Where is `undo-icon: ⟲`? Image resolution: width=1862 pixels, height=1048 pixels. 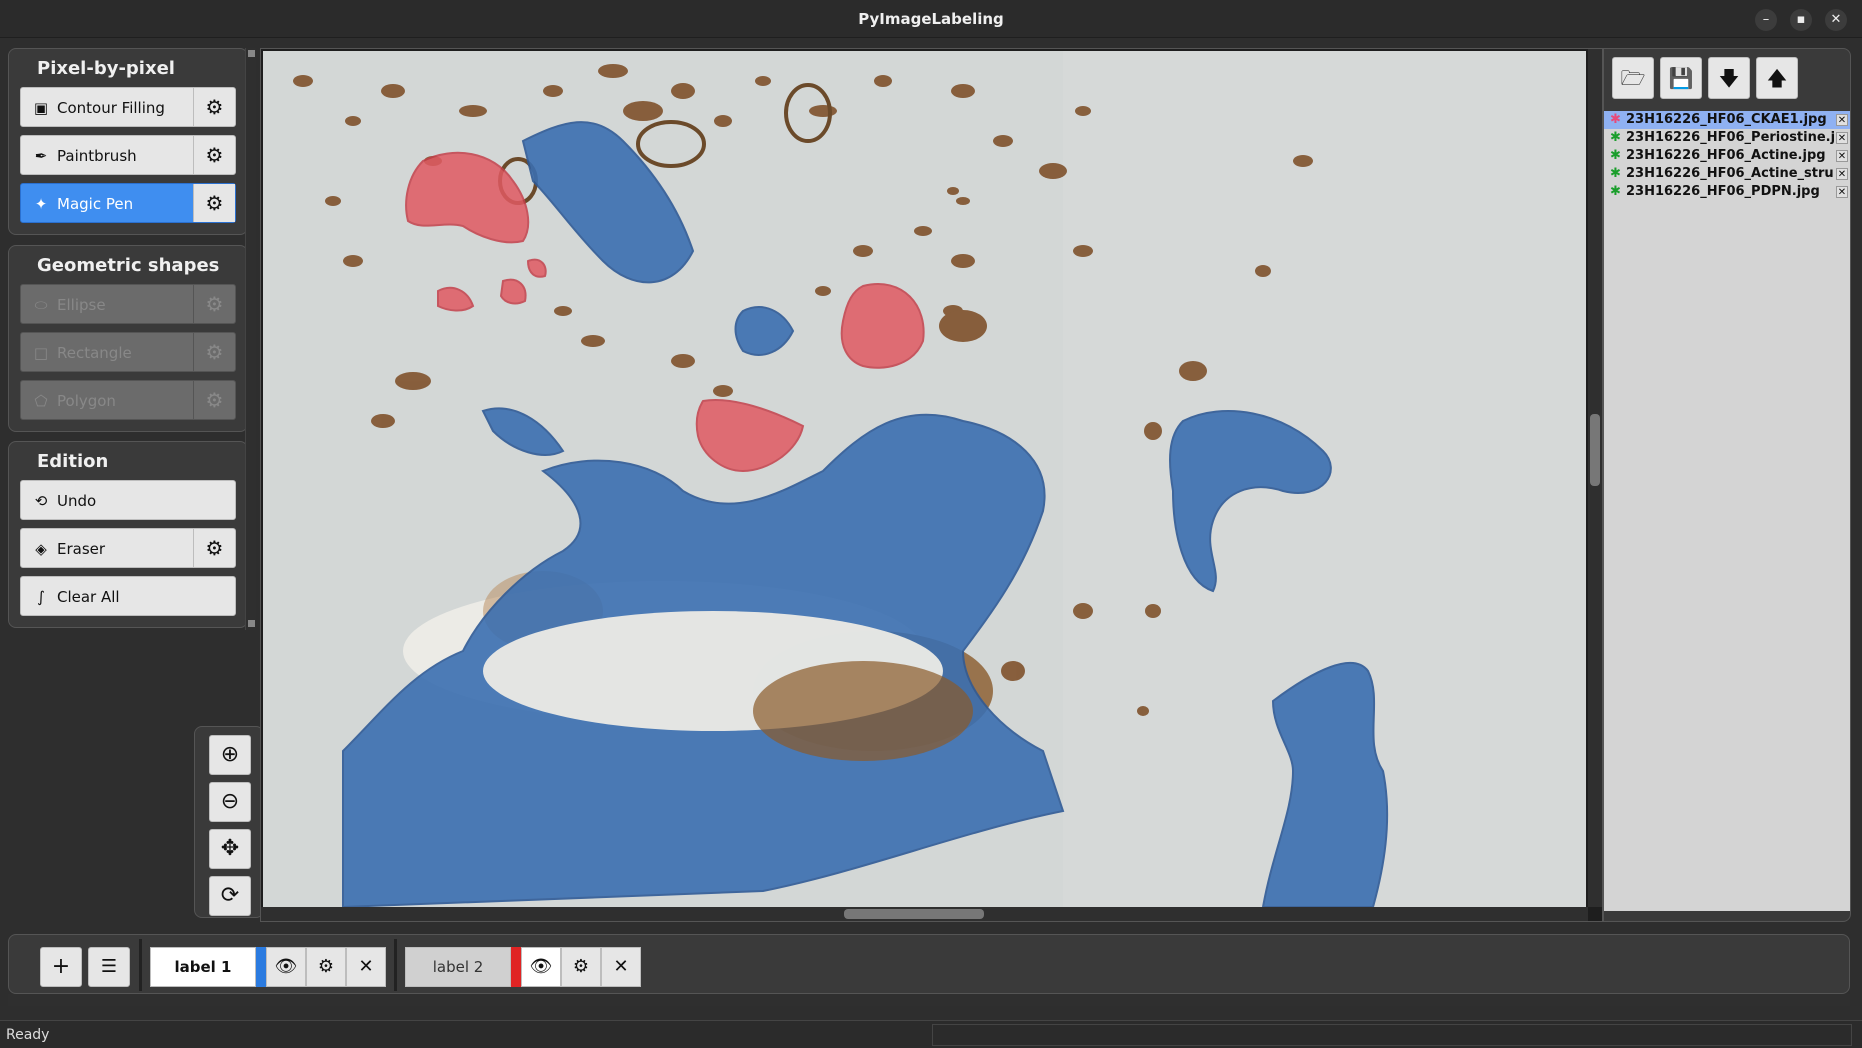 undo-icon: ⟲ is located at coordinates (41, 501).